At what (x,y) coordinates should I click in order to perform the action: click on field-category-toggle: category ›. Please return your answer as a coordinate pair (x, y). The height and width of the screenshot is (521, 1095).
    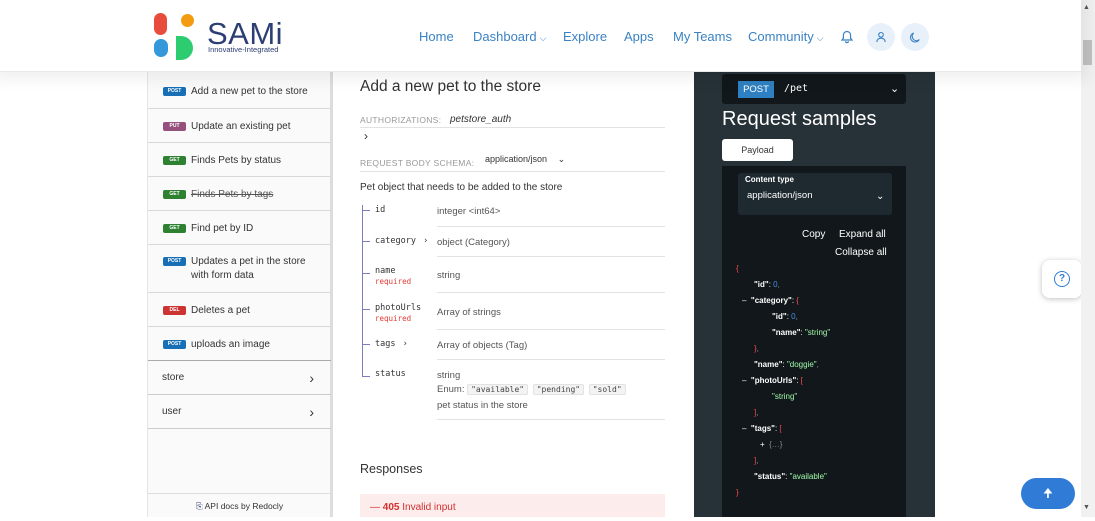
    Looking at the image, I should click on (401, 241).